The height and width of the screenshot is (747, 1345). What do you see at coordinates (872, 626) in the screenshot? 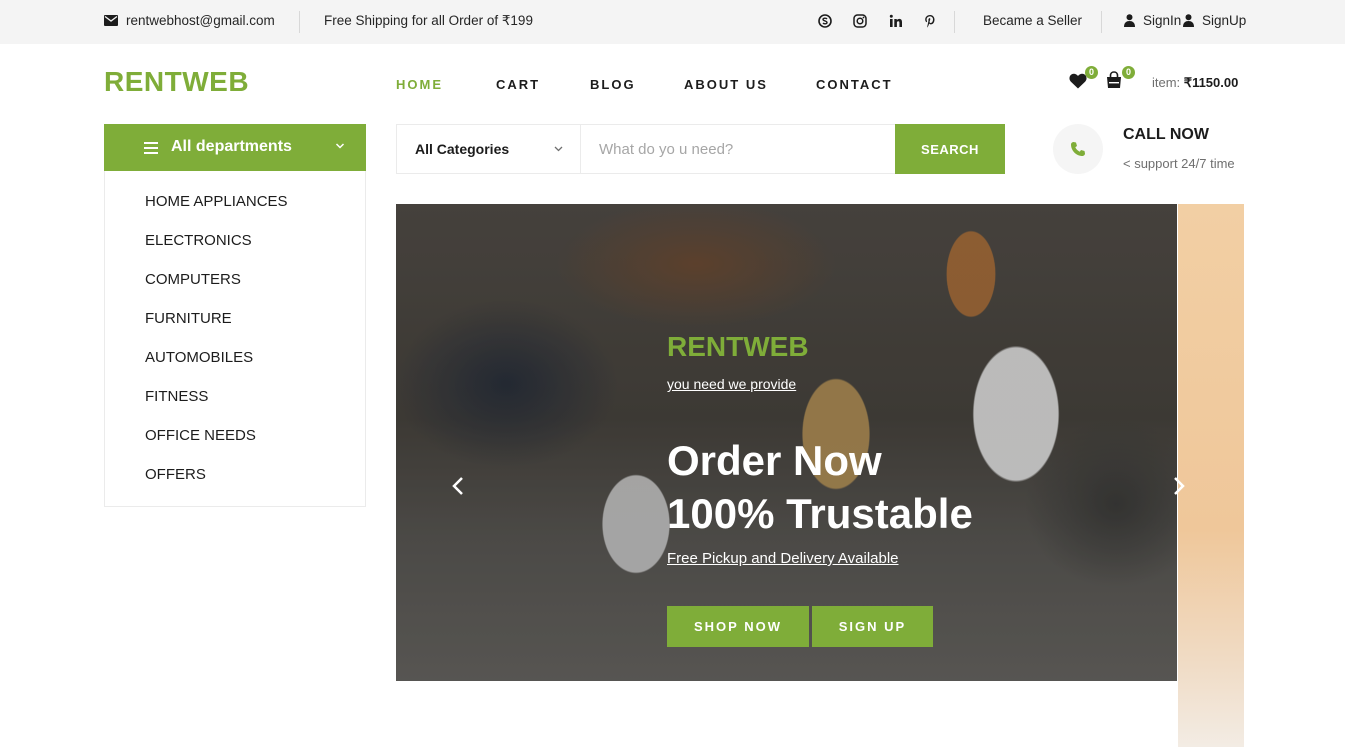
I see `sign-up-button: SIGN UP` at bounding box center [872, 626].